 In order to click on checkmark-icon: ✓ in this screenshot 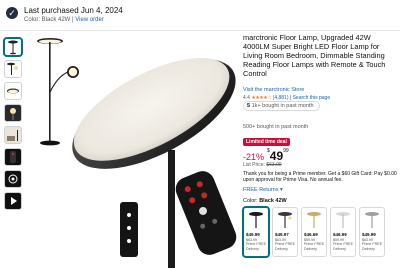, I will do `click(12, 13)`.